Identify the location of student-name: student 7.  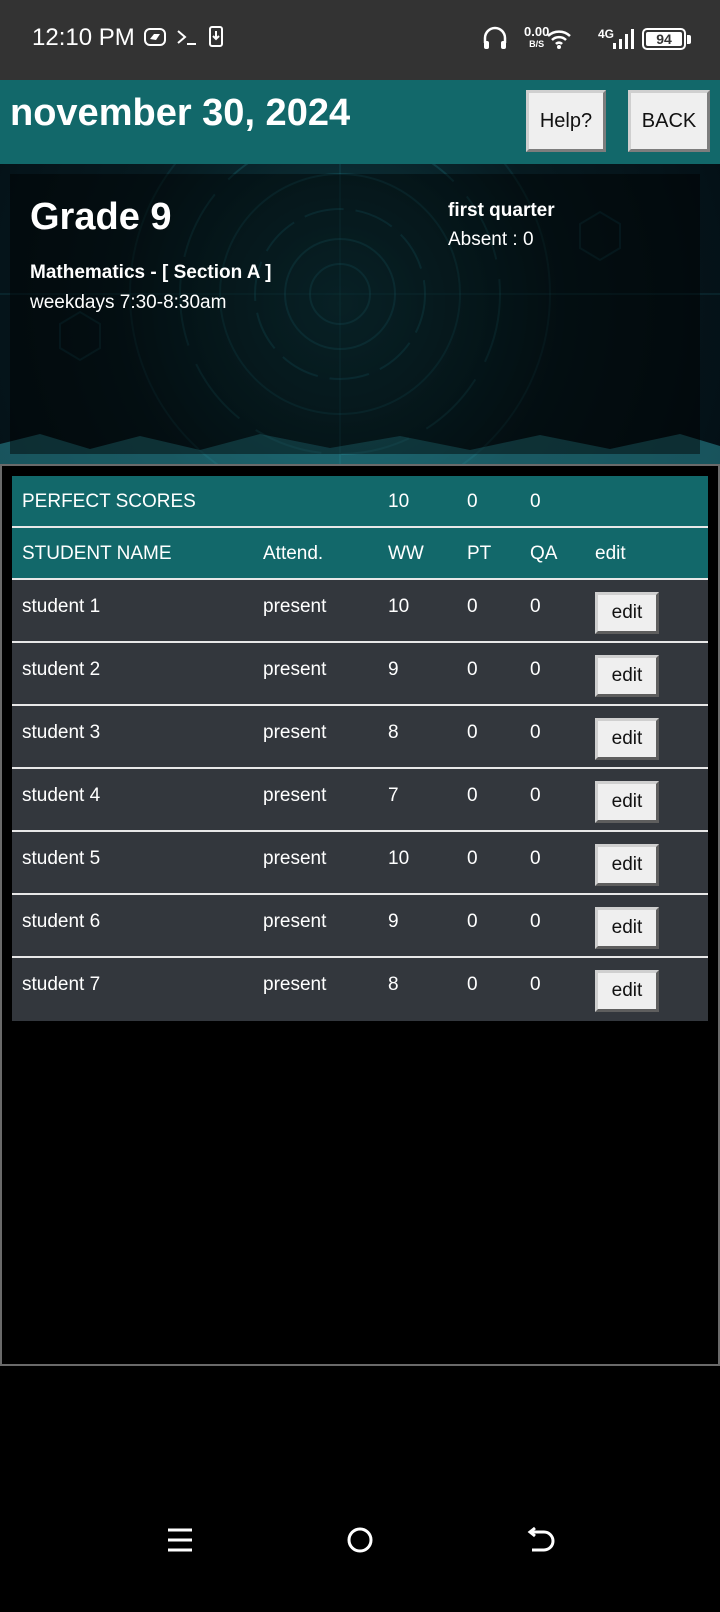
(61, 984).